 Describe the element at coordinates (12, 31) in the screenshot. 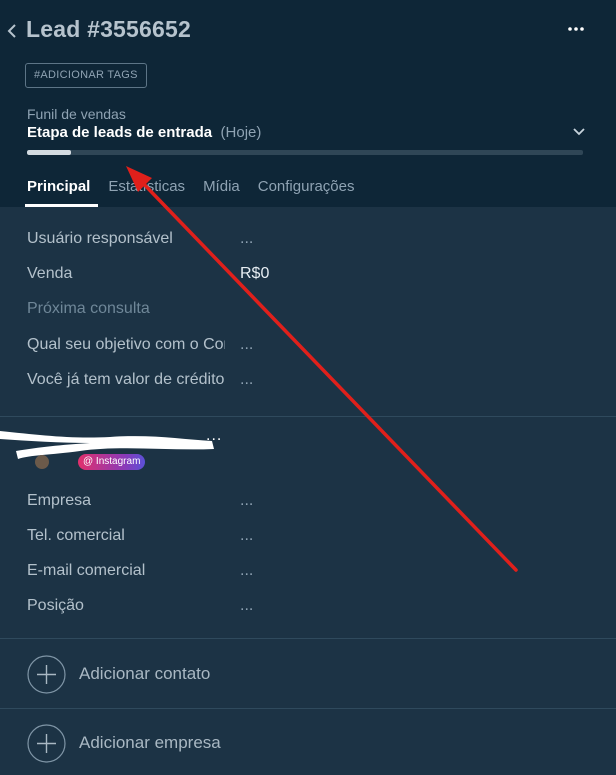

I see `chevron-left-icon` at that location.